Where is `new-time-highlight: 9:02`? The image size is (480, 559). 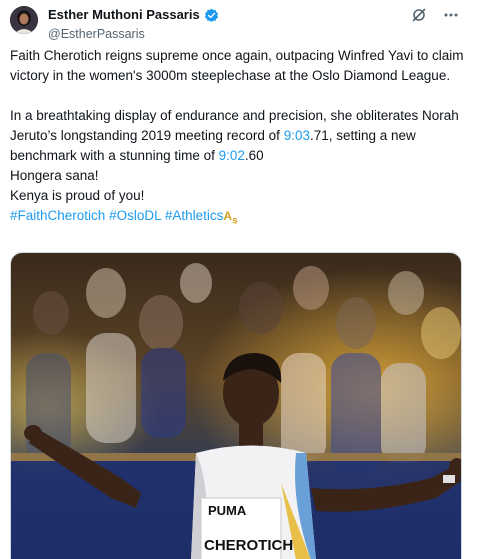 new-time-highlight: 9:02 is located at coordinates (231, 155).